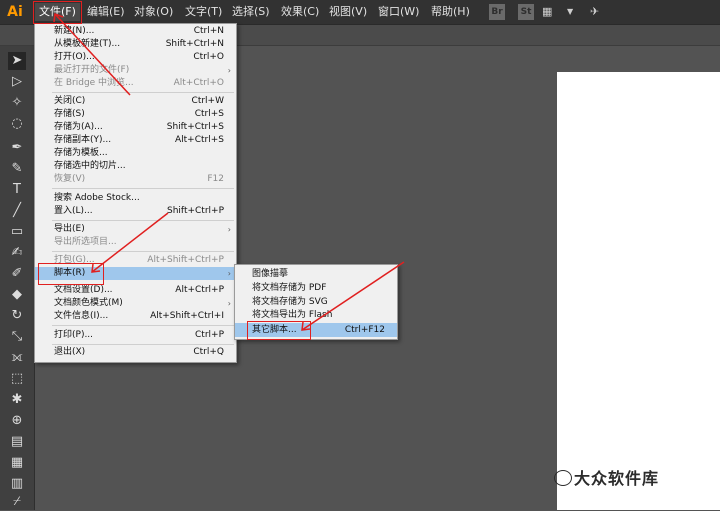 The width and height of the screenshot is (720, 511). Describe the element at coordinates (199, 140) in the screenshot. I see `menu-item-shortcut: Alt+Ctrl+S` at that location.